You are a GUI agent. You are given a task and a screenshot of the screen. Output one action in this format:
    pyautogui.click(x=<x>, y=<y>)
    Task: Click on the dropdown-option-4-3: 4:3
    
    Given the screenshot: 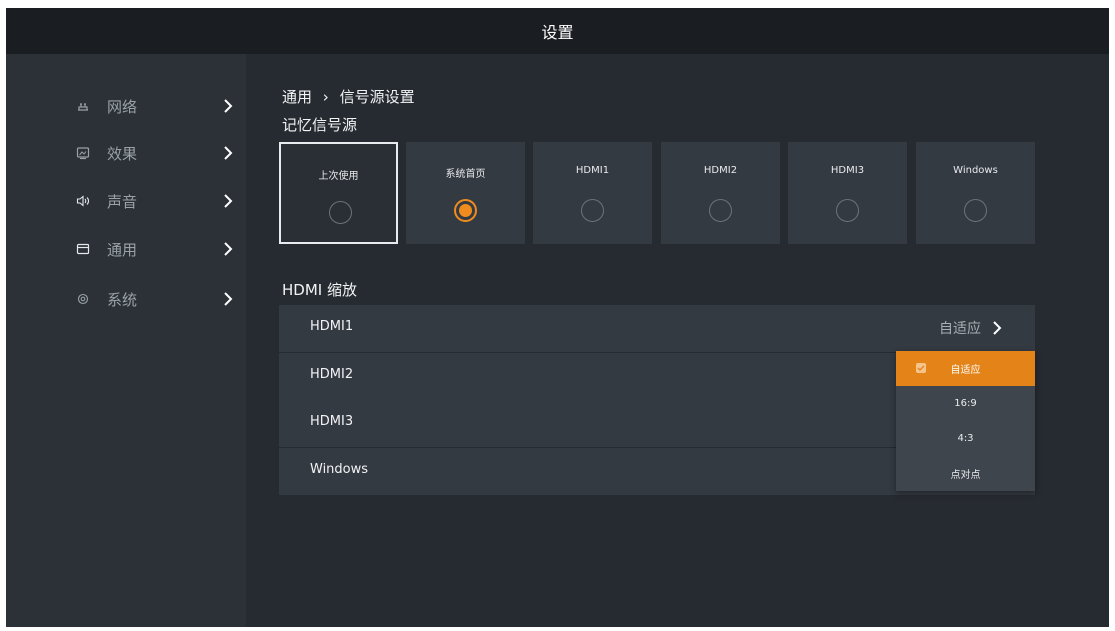 What is the action you would take?
    pyautogui.click(x=965, y=438)
    